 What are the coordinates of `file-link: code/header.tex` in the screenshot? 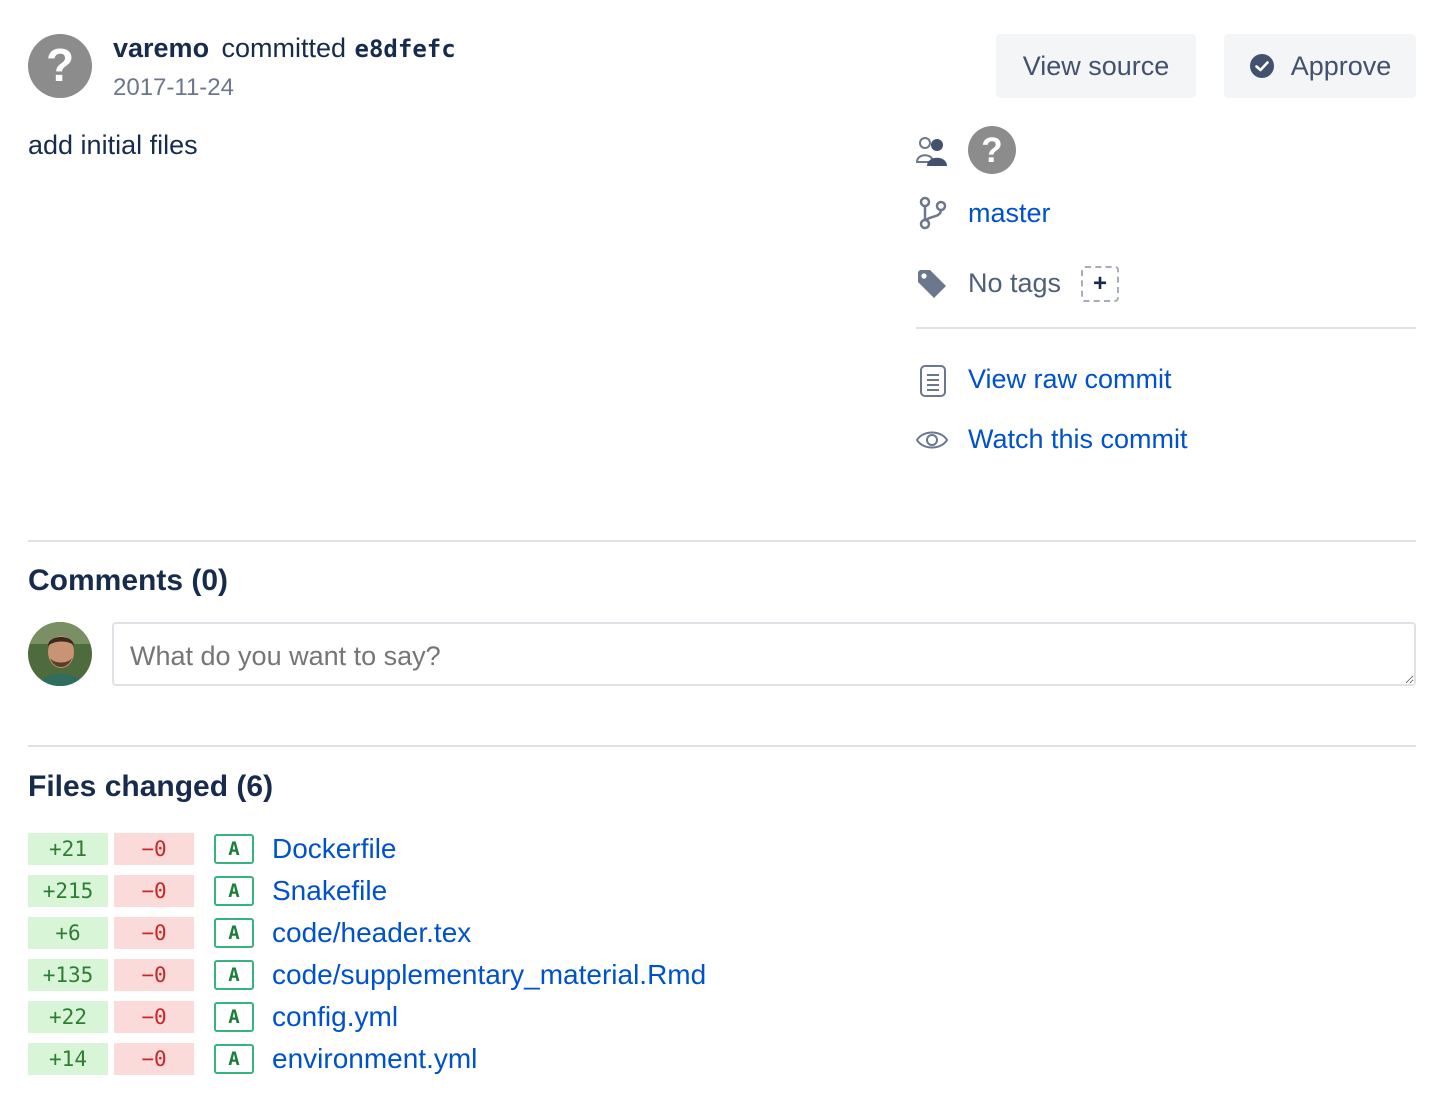 It's located at (371, 933).